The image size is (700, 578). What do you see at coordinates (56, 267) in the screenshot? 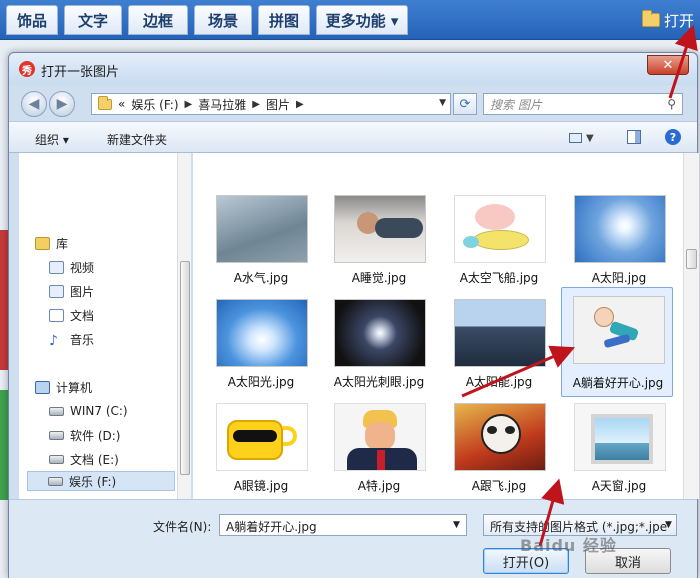
I see `video-icon` at bounding box center [56, 267].